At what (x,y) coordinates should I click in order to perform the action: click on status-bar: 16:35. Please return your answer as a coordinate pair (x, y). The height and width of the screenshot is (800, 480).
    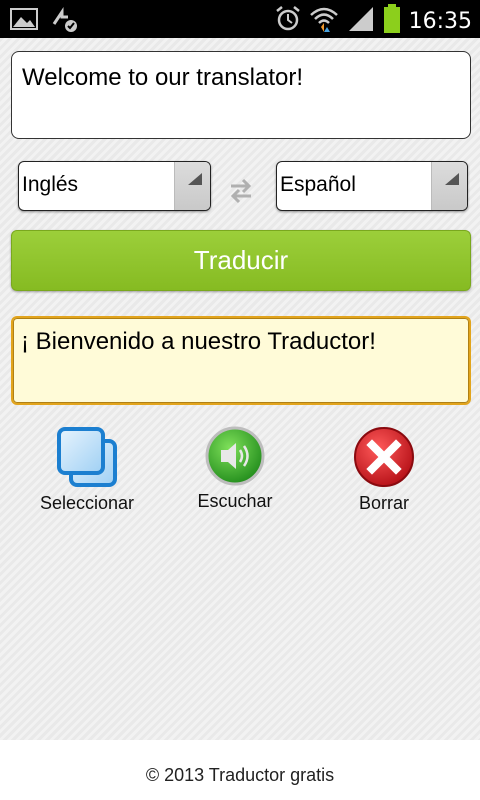
    Looking at the image, I should click on (240, 19).